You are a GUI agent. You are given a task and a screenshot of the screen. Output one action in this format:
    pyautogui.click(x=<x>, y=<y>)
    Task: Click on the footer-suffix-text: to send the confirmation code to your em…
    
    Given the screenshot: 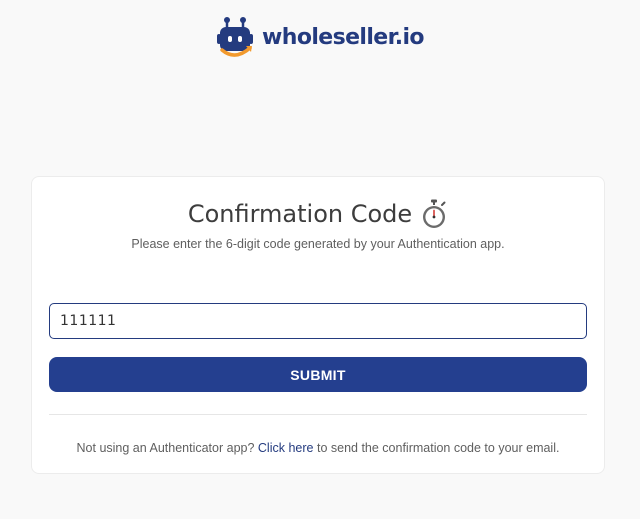 What is the action you would take?
    pyautogui.click(x=438, y=448)
    